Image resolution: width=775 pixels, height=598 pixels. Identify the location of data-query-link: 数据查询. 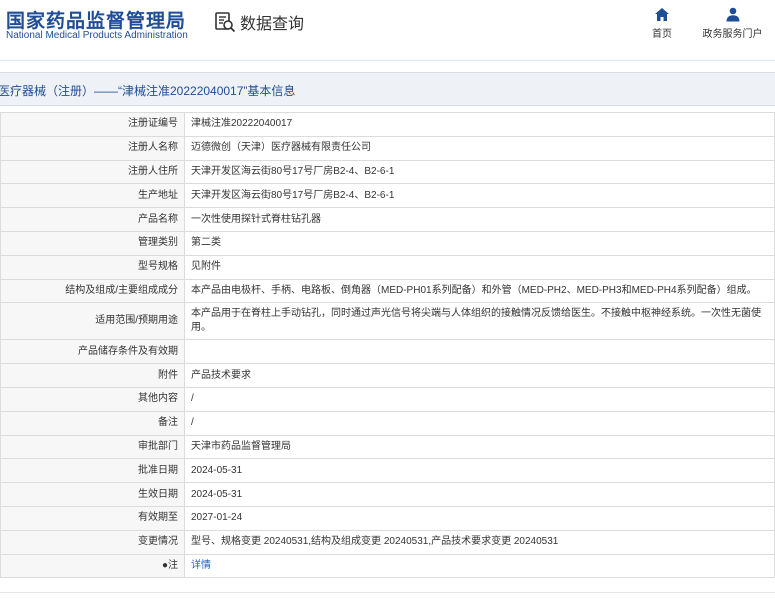
(259, 22).